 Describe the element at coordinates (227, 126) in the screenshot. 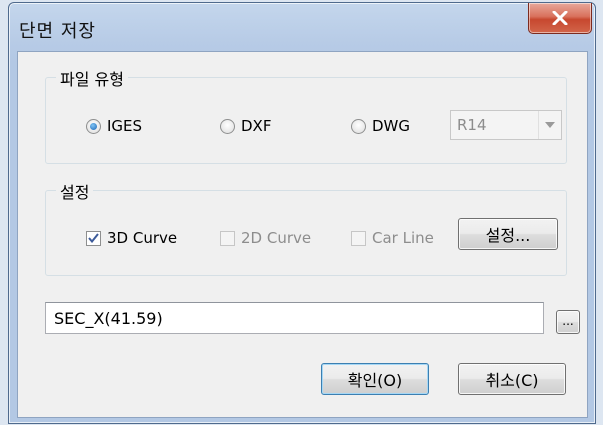

I see `radio-dxf-indicator` at that location.